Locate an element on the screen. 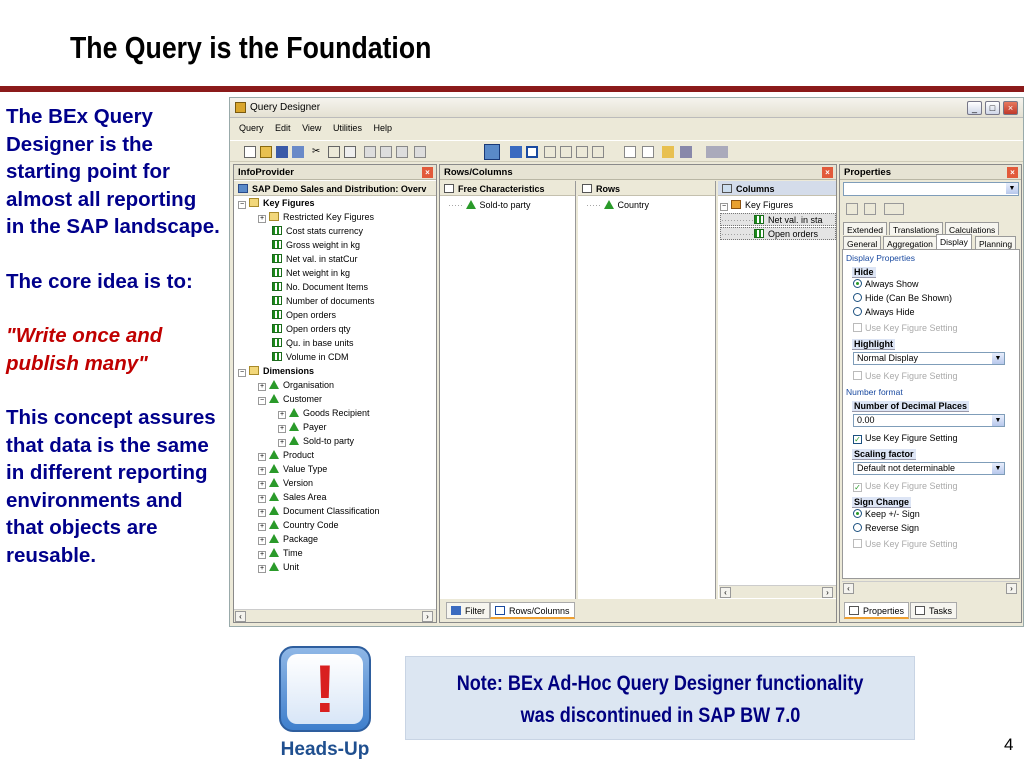 This screenshot has width=1024, height=768. tree-node-dim: + Document Classification is located at coordinates (319, 511).